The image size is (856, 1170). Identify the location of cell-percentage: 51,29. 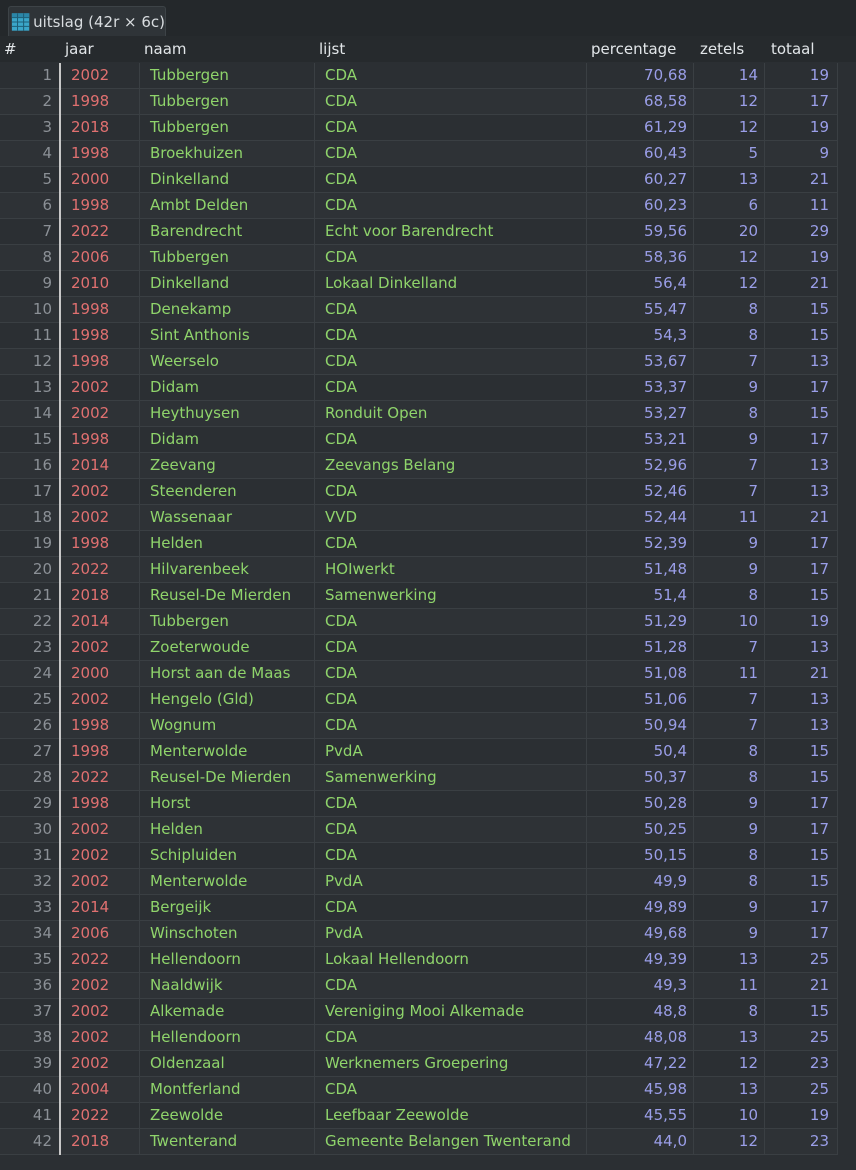
(665, 621).